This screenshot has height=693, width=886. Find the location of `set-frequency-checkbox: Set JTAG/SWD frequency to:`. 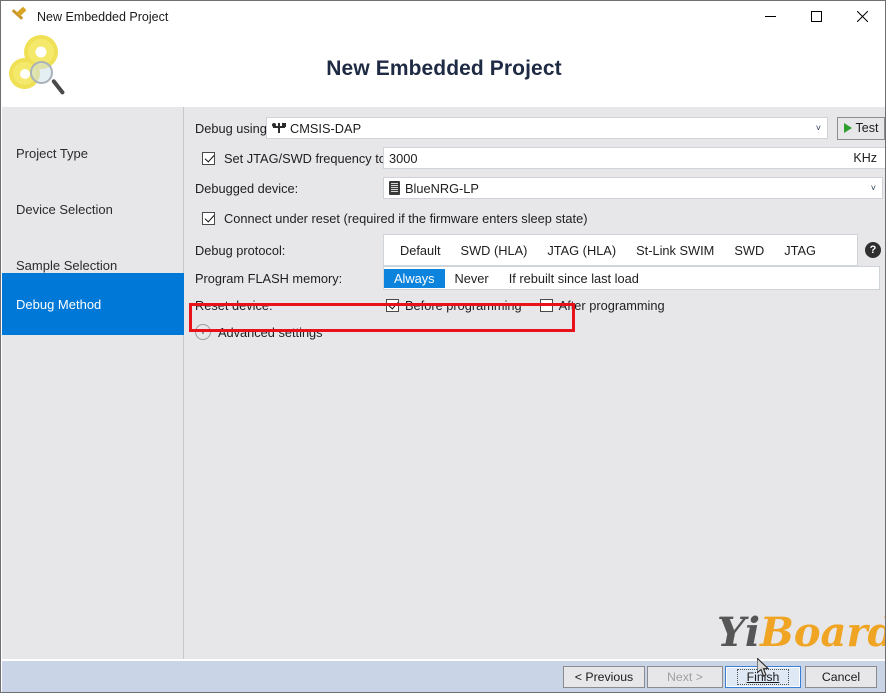

set-frequency-checkbox: Set JTAG/SWD frequency to: is located at coordinates (295, 158).